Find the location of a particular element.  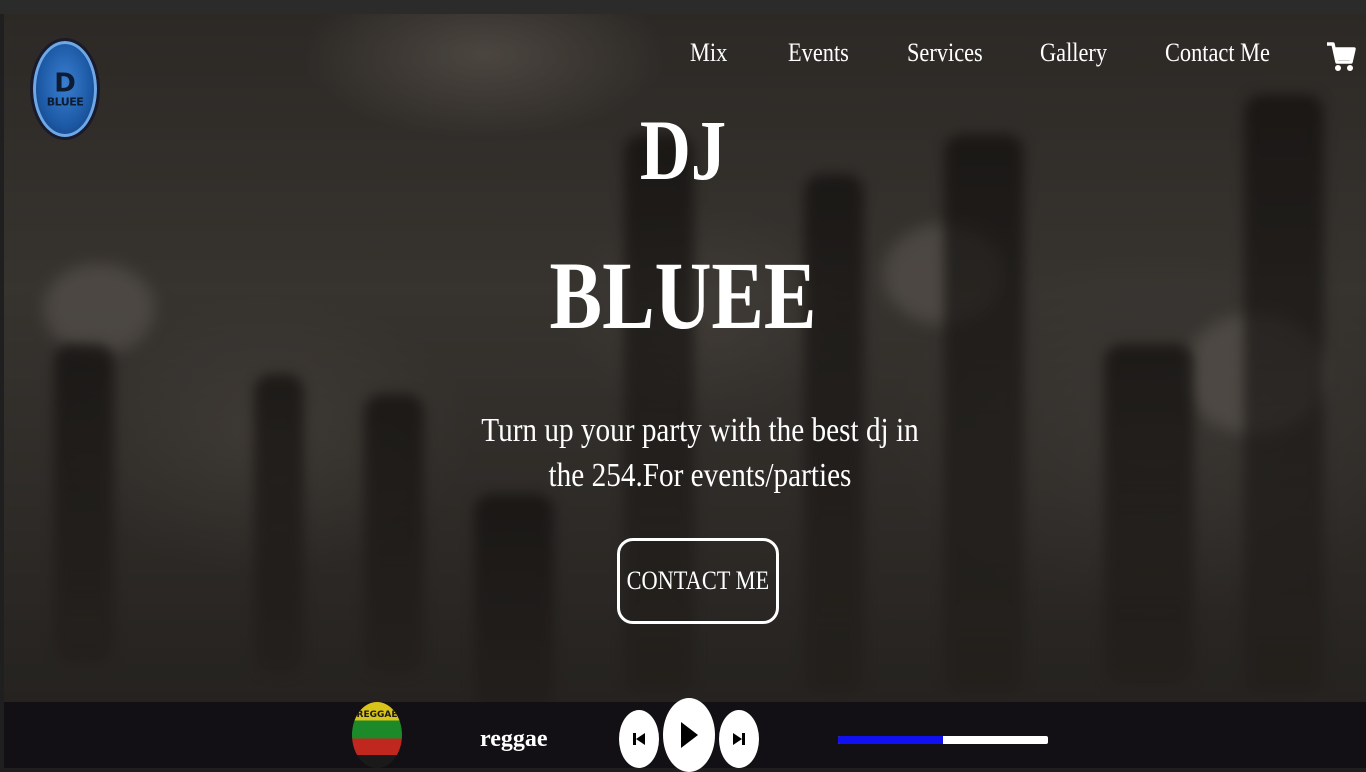

skip-next-icon is located at coordinates (739, 739).